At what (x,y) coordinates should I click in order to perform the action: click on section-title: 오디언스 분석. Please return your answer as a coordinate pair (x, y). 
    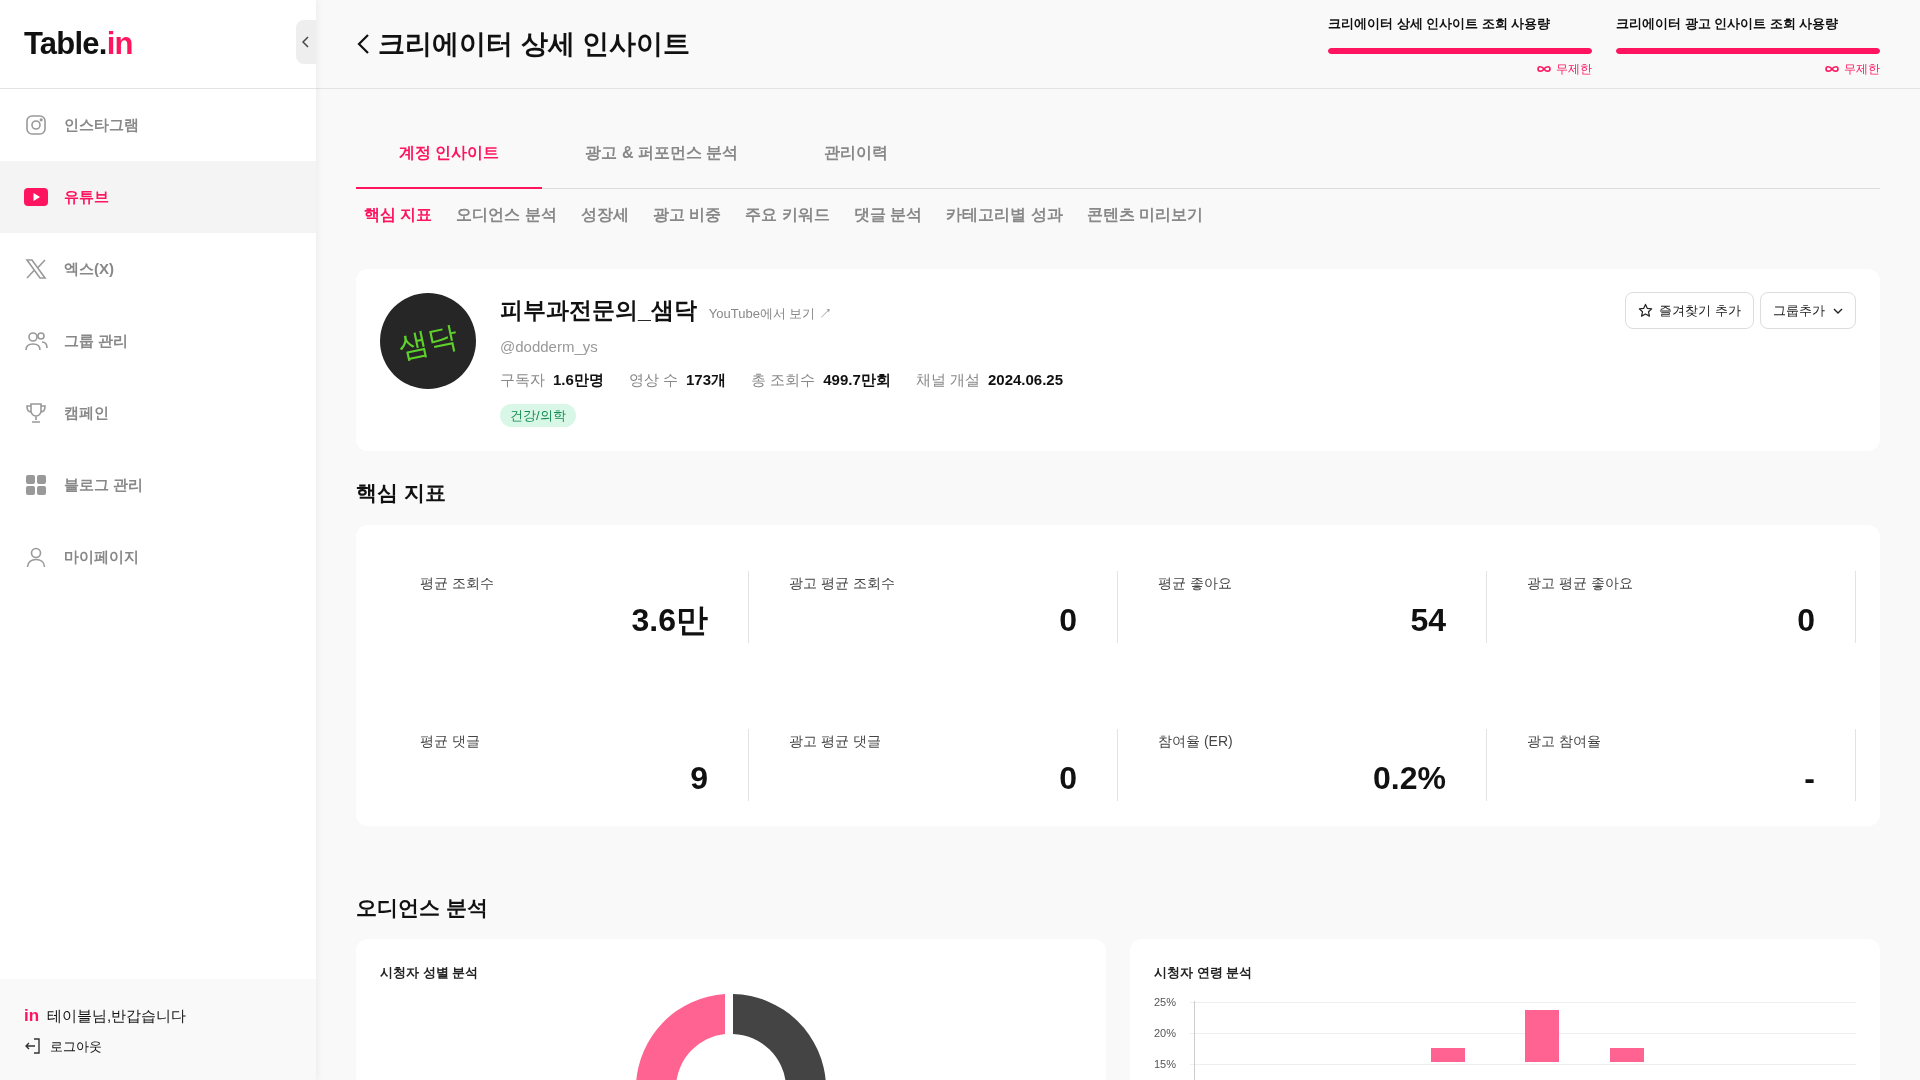
    Looking at the image, I should click on (422, 907).